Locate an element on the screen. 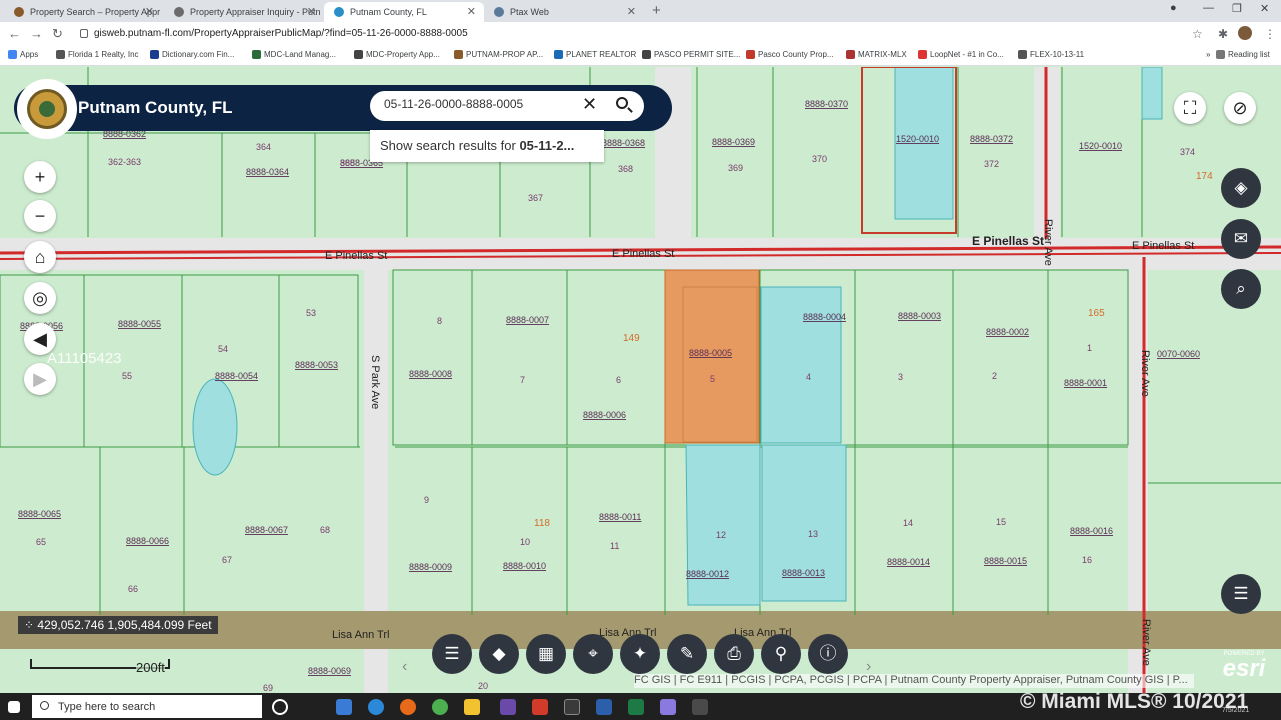 Image resolution: width=1281 pixels, height=720 pixels. print-icon: ⎙ is located at coordinates (734, 654).